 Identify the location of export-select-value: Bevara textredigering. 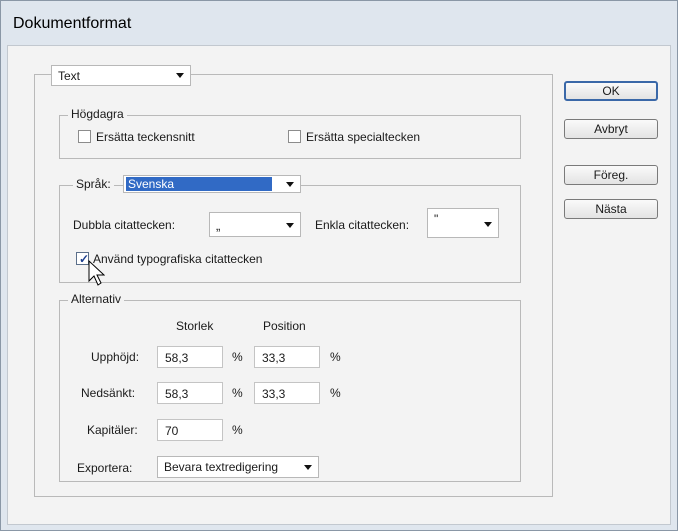
(221, 467).